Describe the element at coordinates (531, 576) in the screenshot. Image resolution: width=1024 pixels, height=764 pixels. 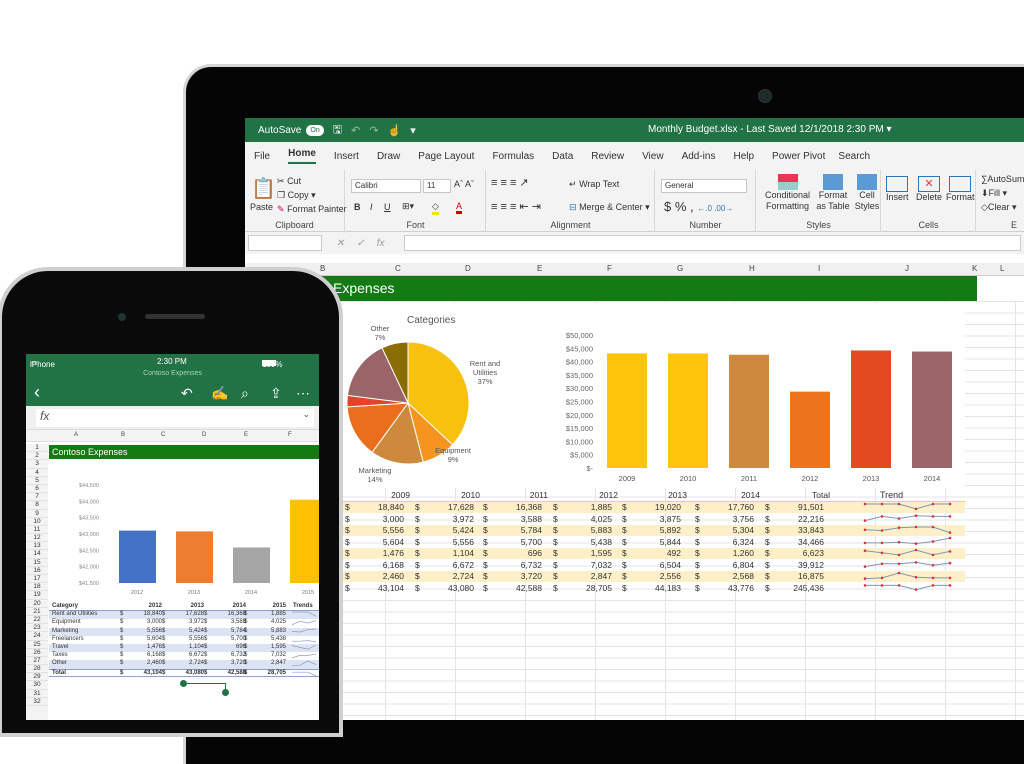
I see `table-cell: 3,720` at that location.